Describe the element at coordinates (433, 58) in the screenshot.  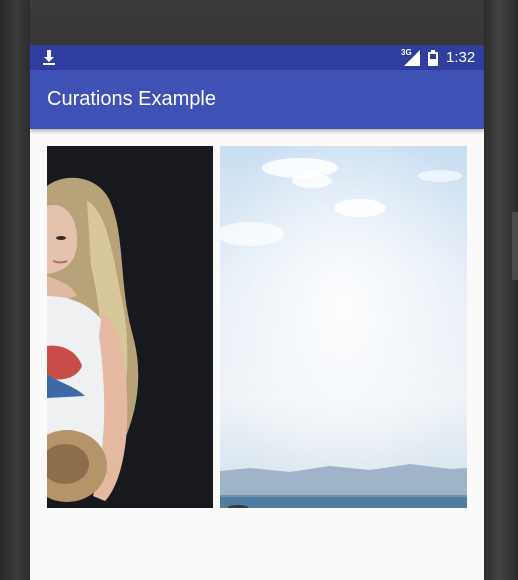
I see `battery-icon` at that location.